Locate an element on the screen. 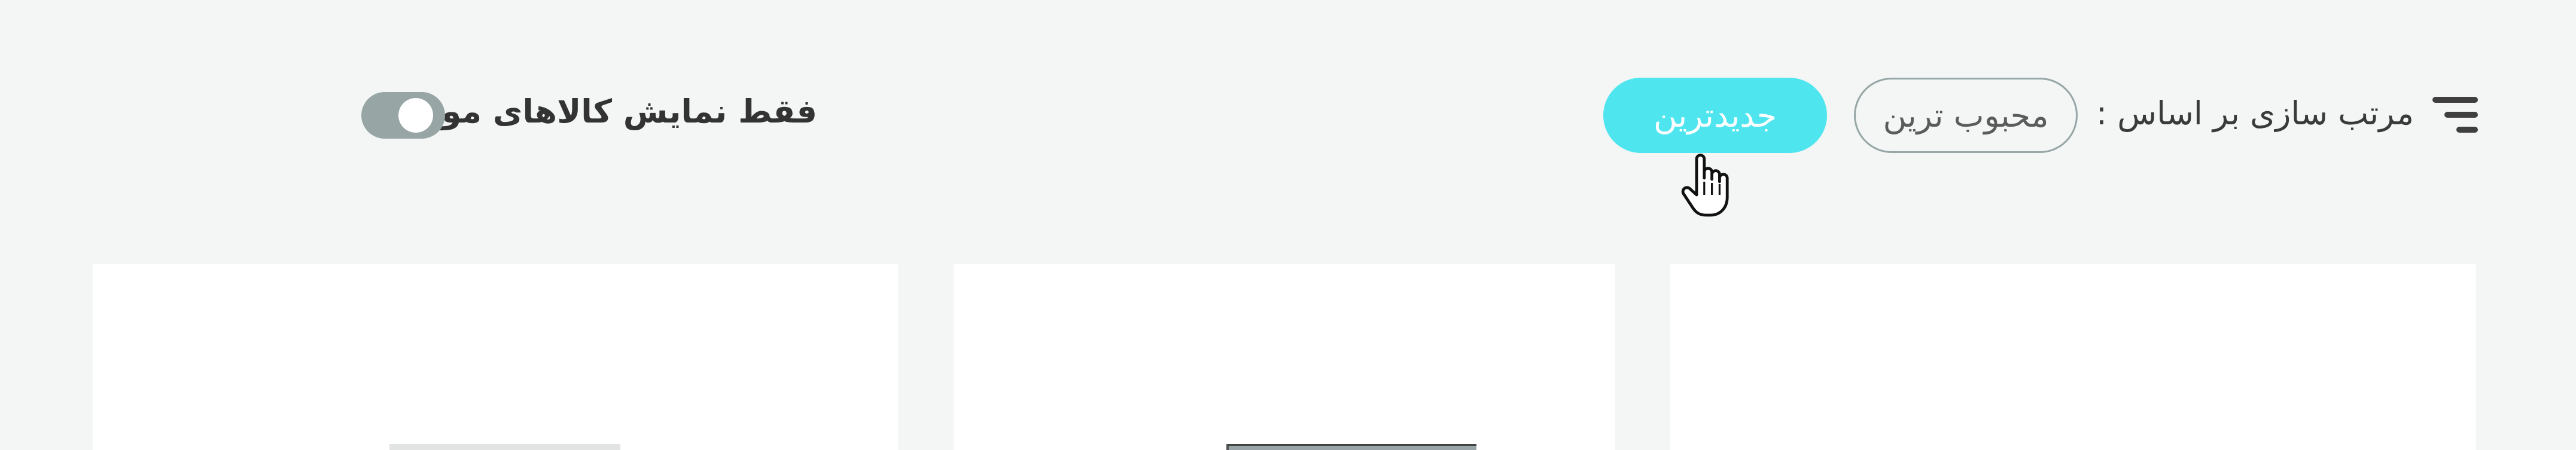 The height and width of the screenshot is (450, 2576). hand-cursor-icon is located at coordinates (1705, 185).